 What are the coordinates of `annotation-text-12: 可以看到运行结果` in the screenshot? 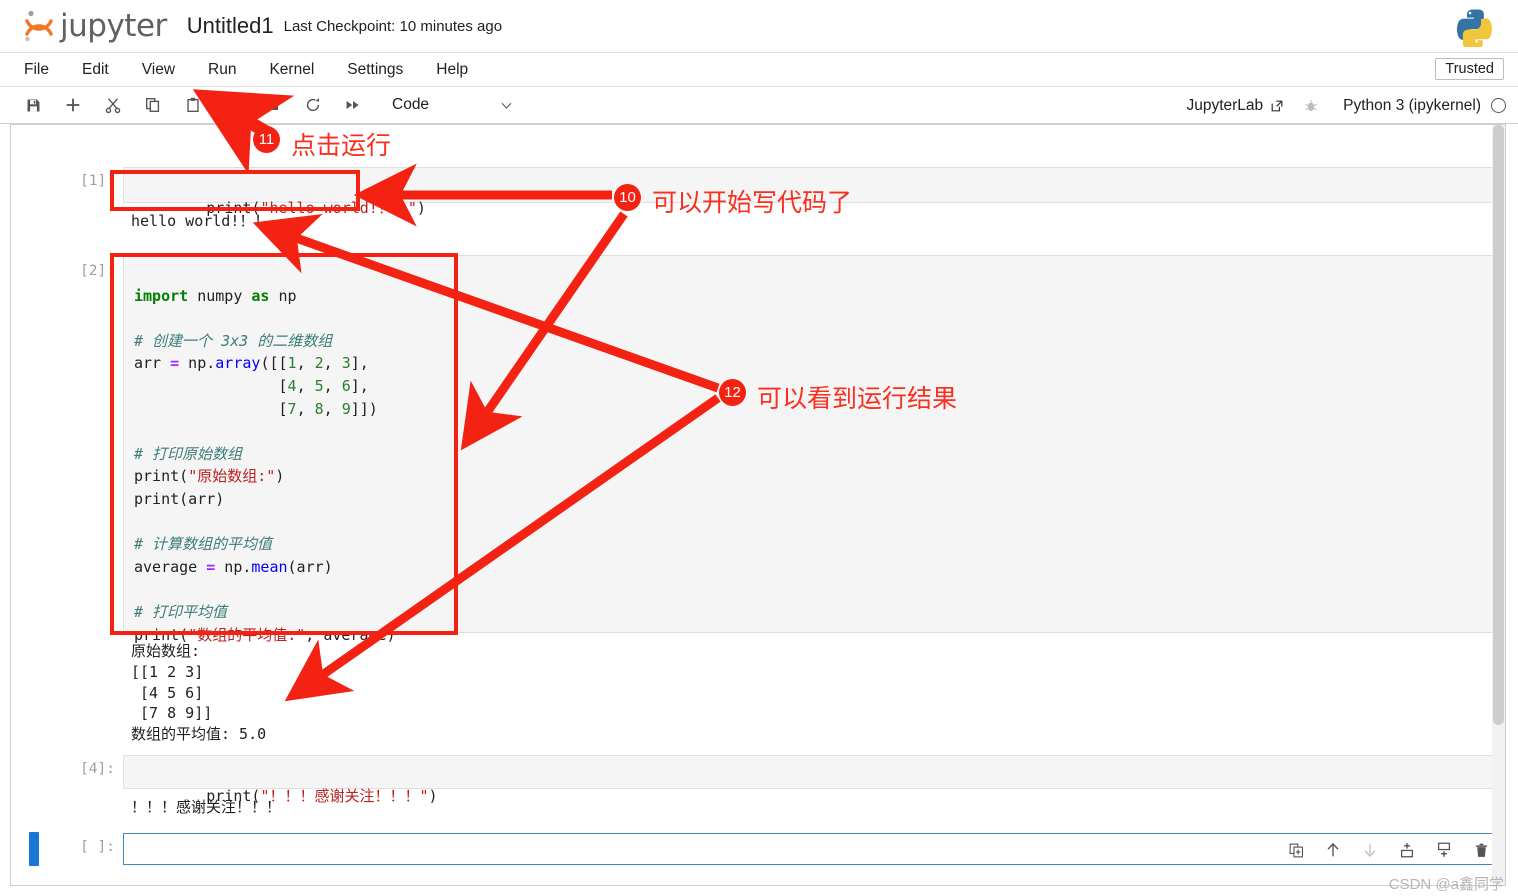 It's located at (857, 399).